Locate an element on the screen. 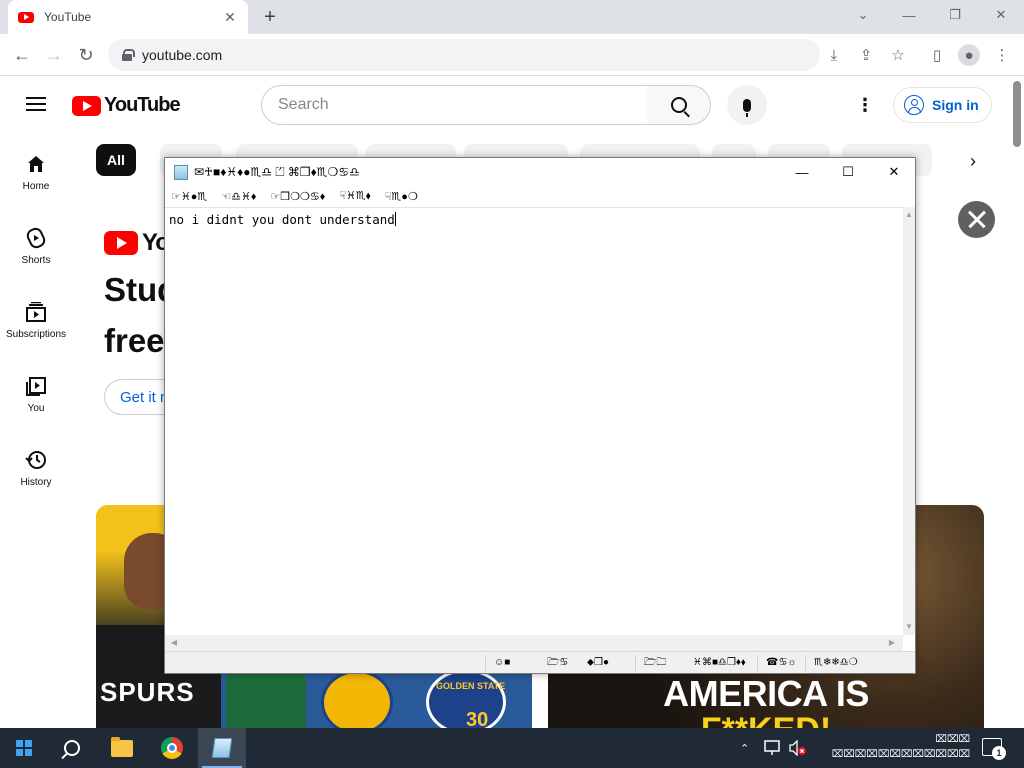  share-icon: ⇪ is located at coordinates (866, 55).